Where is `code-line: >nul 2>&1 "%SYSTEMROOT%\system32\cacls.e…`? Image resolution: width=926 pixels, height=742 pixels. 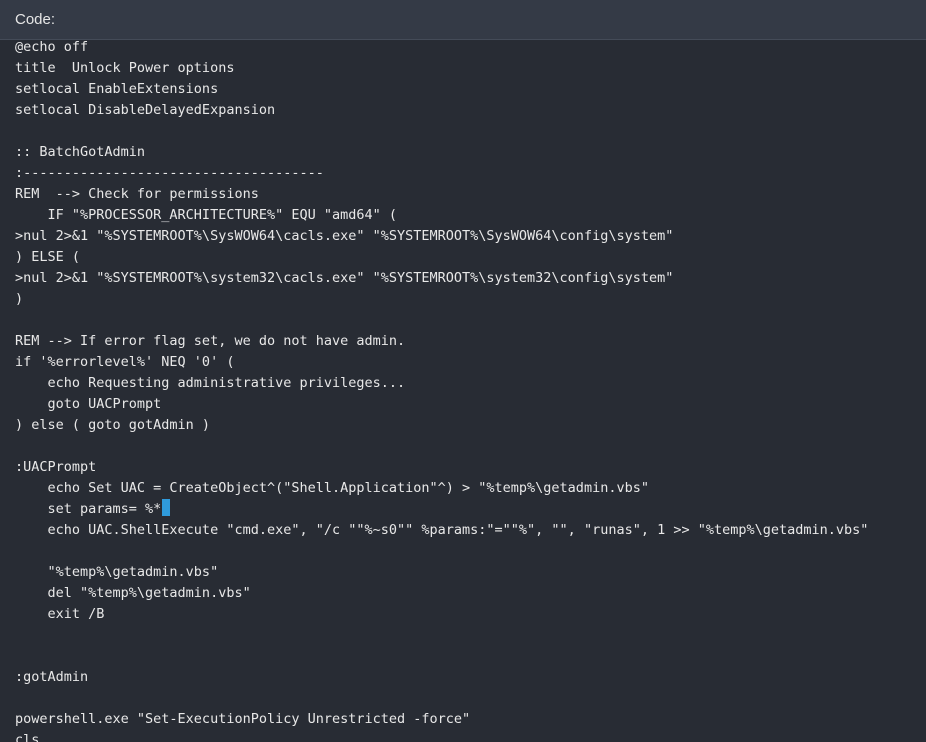 code-line: >nul 2>&1 "%SYSTEMROOT%\system32\cacls.e… is located at coordinates (344, 278).